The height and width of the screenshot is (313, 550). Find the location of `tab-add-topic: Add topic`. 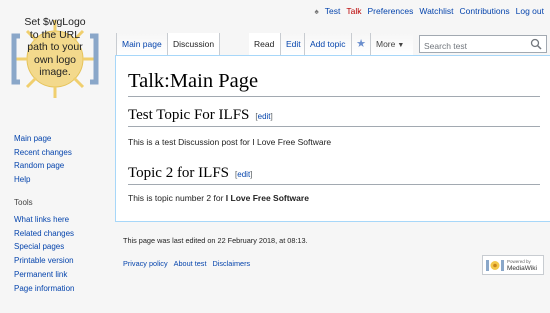

tab-add-topic: Add topic is located at coordinates (328, 44).